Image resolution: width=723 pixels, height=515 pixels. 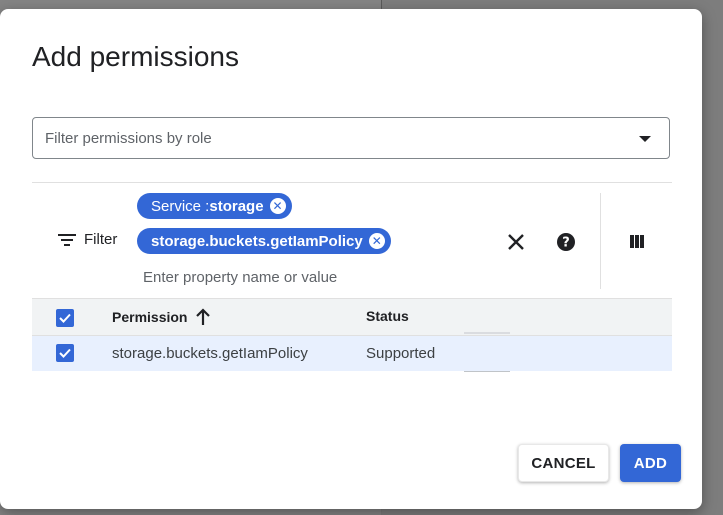 I want to click on column-header-label: Permission, so click(x=150, y=317).